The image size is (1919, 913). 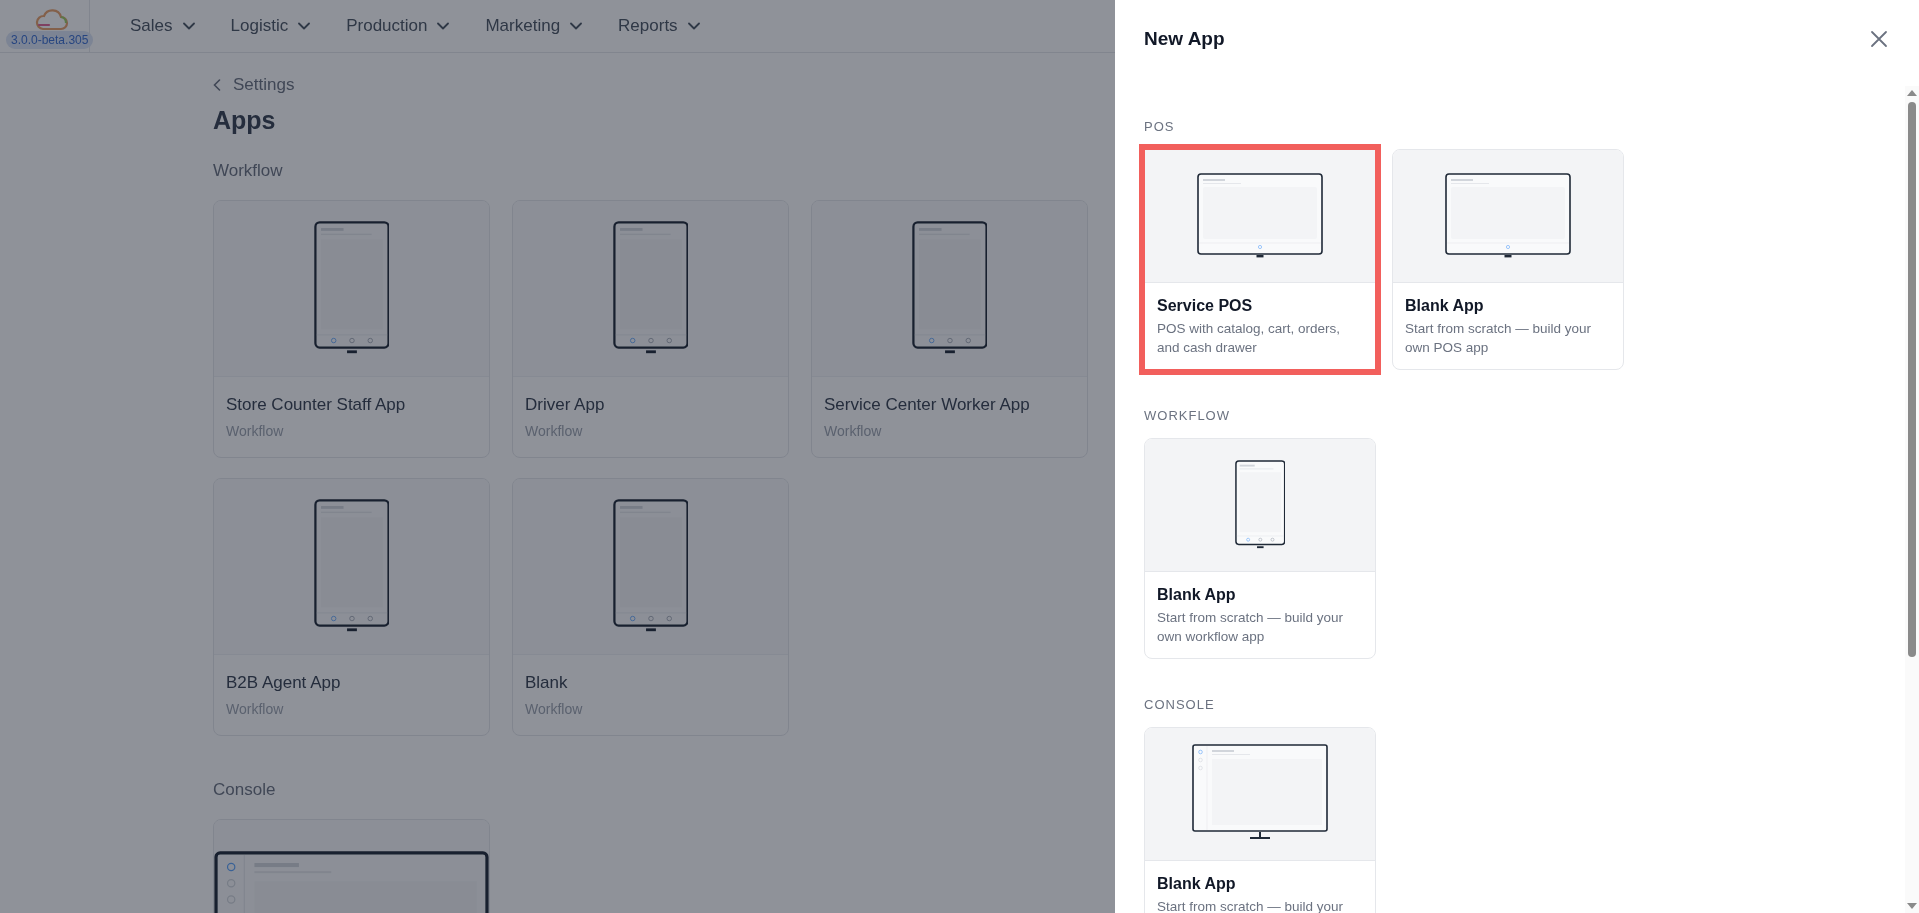 What do you see at coordinates (1912, 499) in the screenshot?
I see `scrollbar` at bounding box center [1912, 499].